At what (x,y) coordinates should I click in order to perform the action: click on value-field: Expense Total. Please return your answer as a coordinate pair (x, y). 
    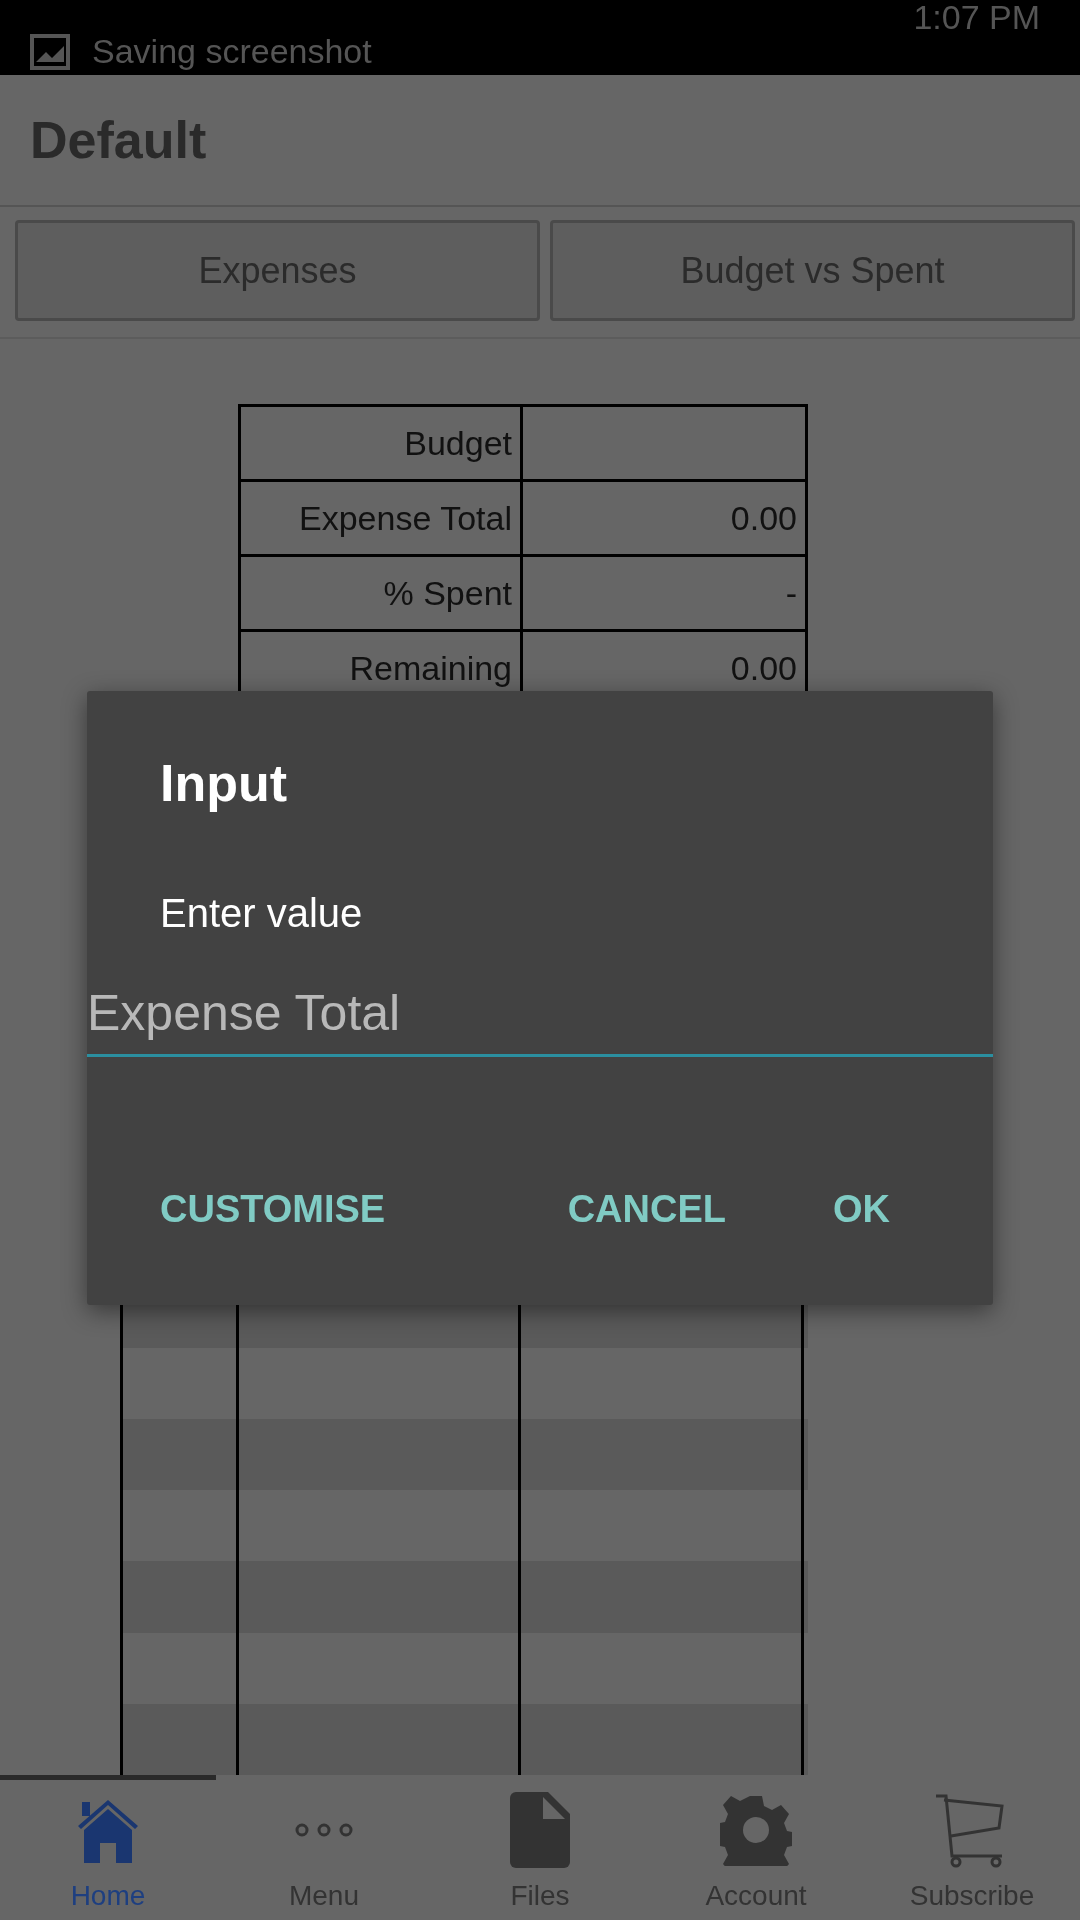
    Looking at the image, I should click on (540, 1020).